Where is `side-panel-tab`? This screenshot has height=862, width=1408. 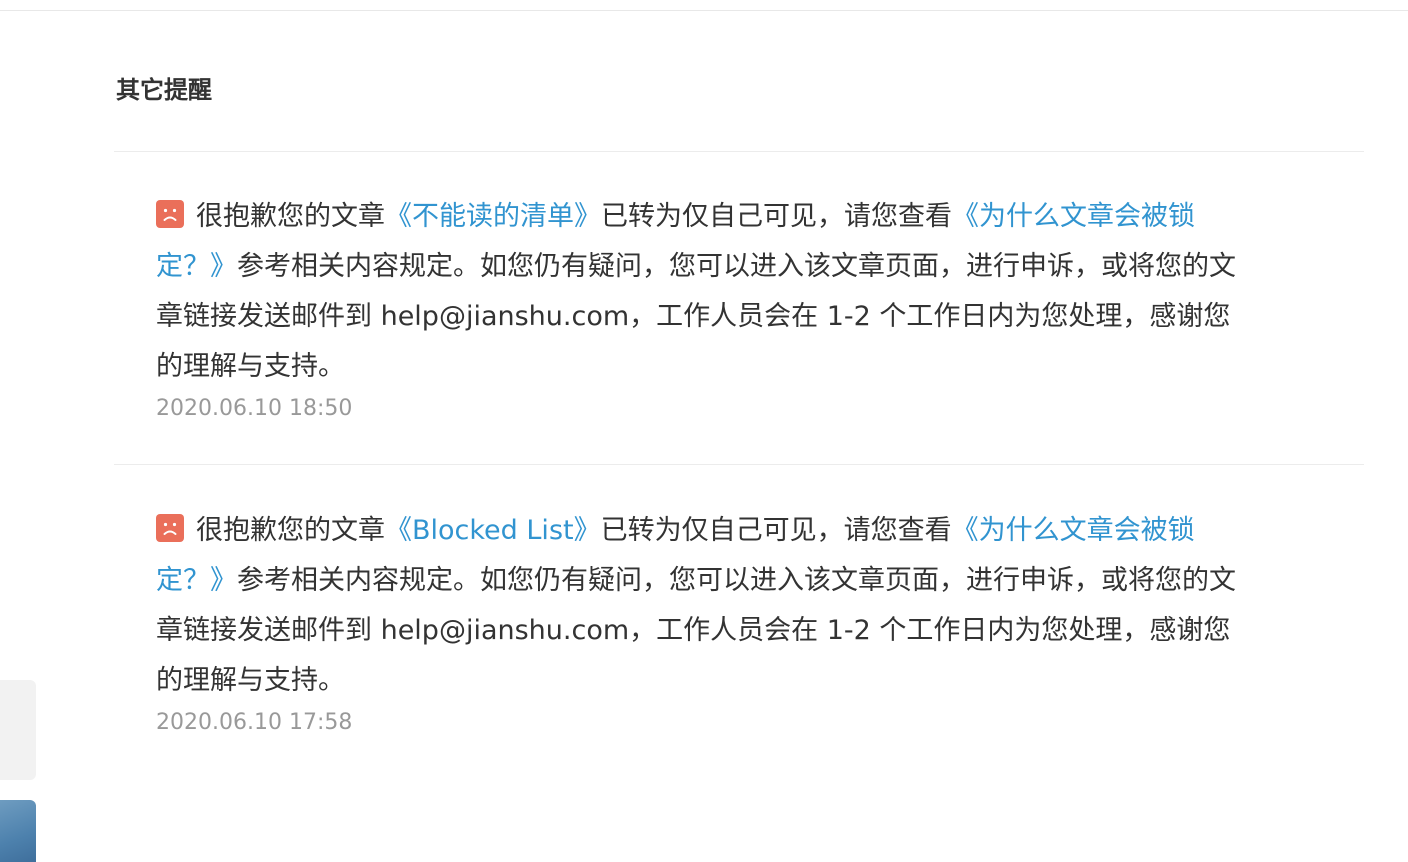 side-panel-tab is located at coordinates (18, 730).